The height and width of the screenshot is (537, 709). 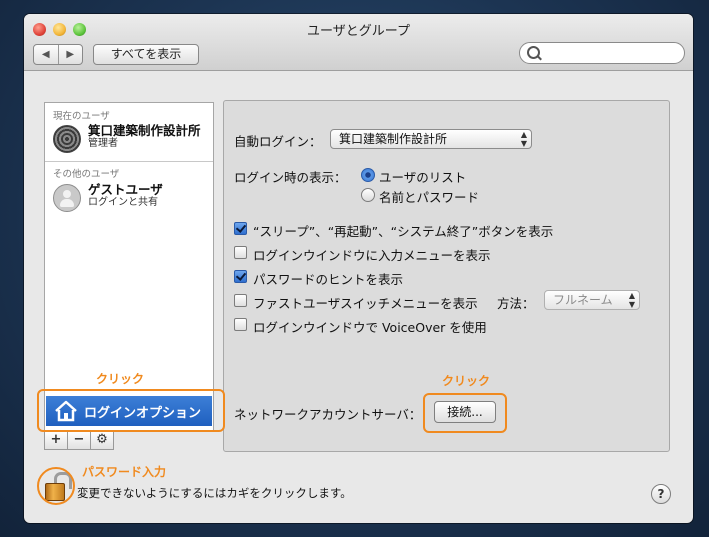 I want to click on checkbox-sleep-buttons-label: “スリープ”、“再起動”、“システム終了”ボタンを表示, so click(x=403, y=230).